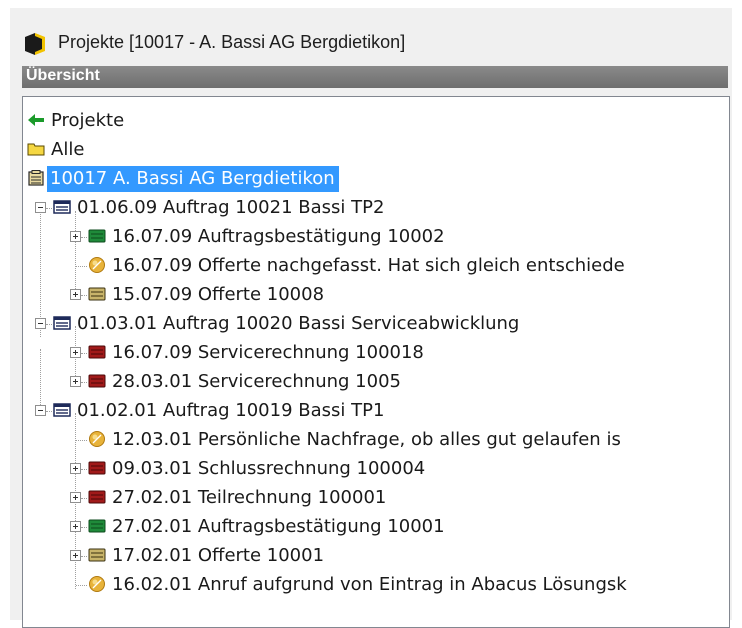  I want to click on tree-item-label: 01.06.09 Auftrag 10021 Bassi TP2, so click(231, 207).